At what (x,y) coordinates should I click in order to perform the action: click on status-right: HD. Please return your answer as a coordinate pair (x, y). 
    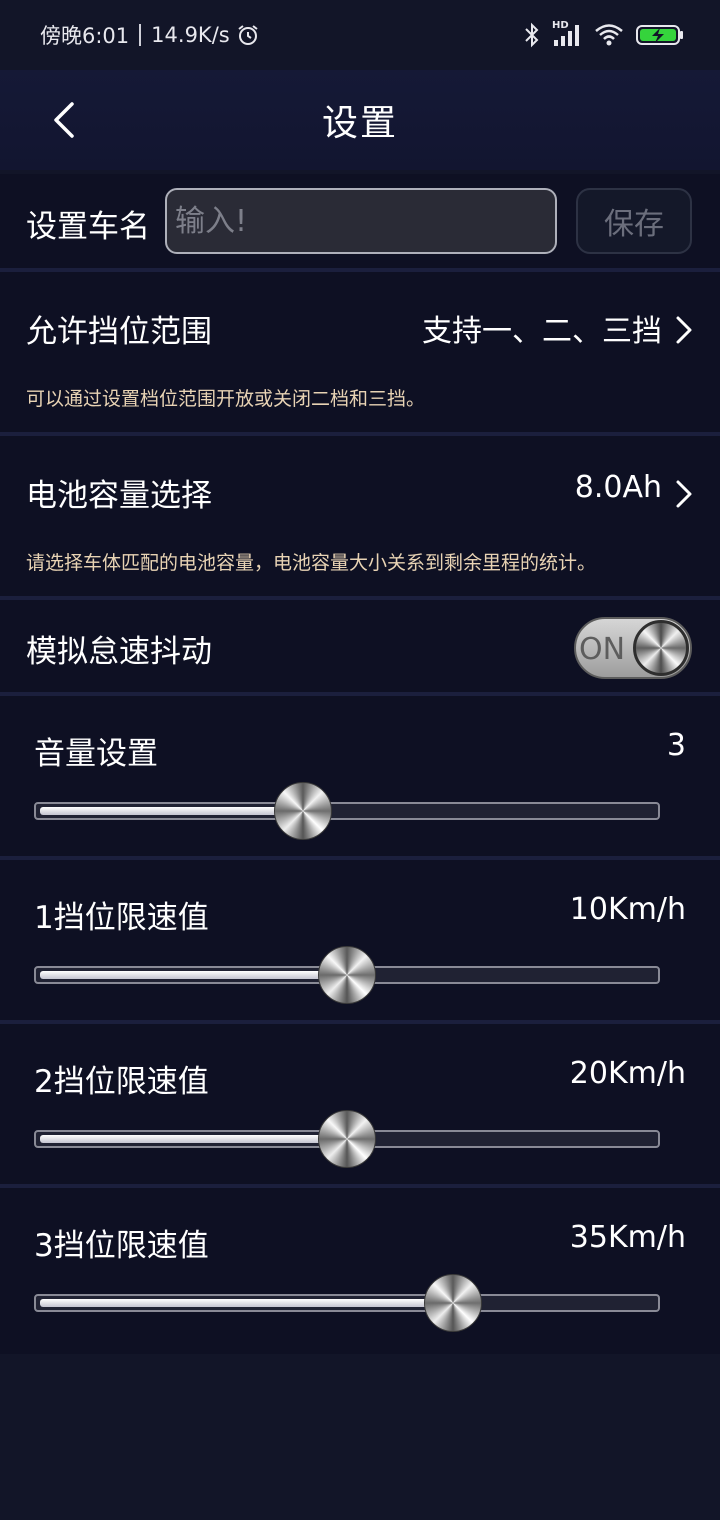
    Looking at the image, I should click on (604, 34).